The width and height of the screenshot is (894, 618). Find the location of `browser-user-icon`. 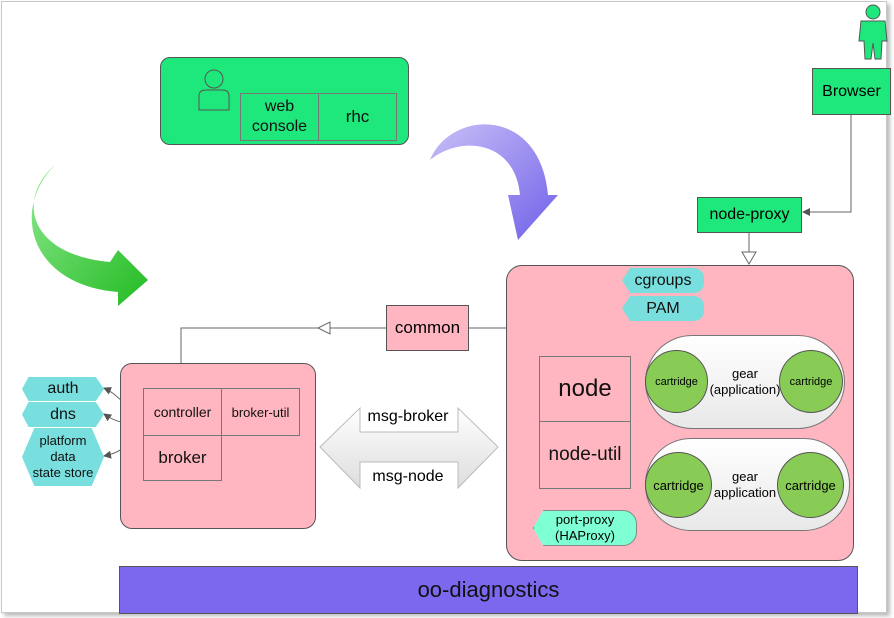

browser-user-icon is located at coordinates (873, 32).